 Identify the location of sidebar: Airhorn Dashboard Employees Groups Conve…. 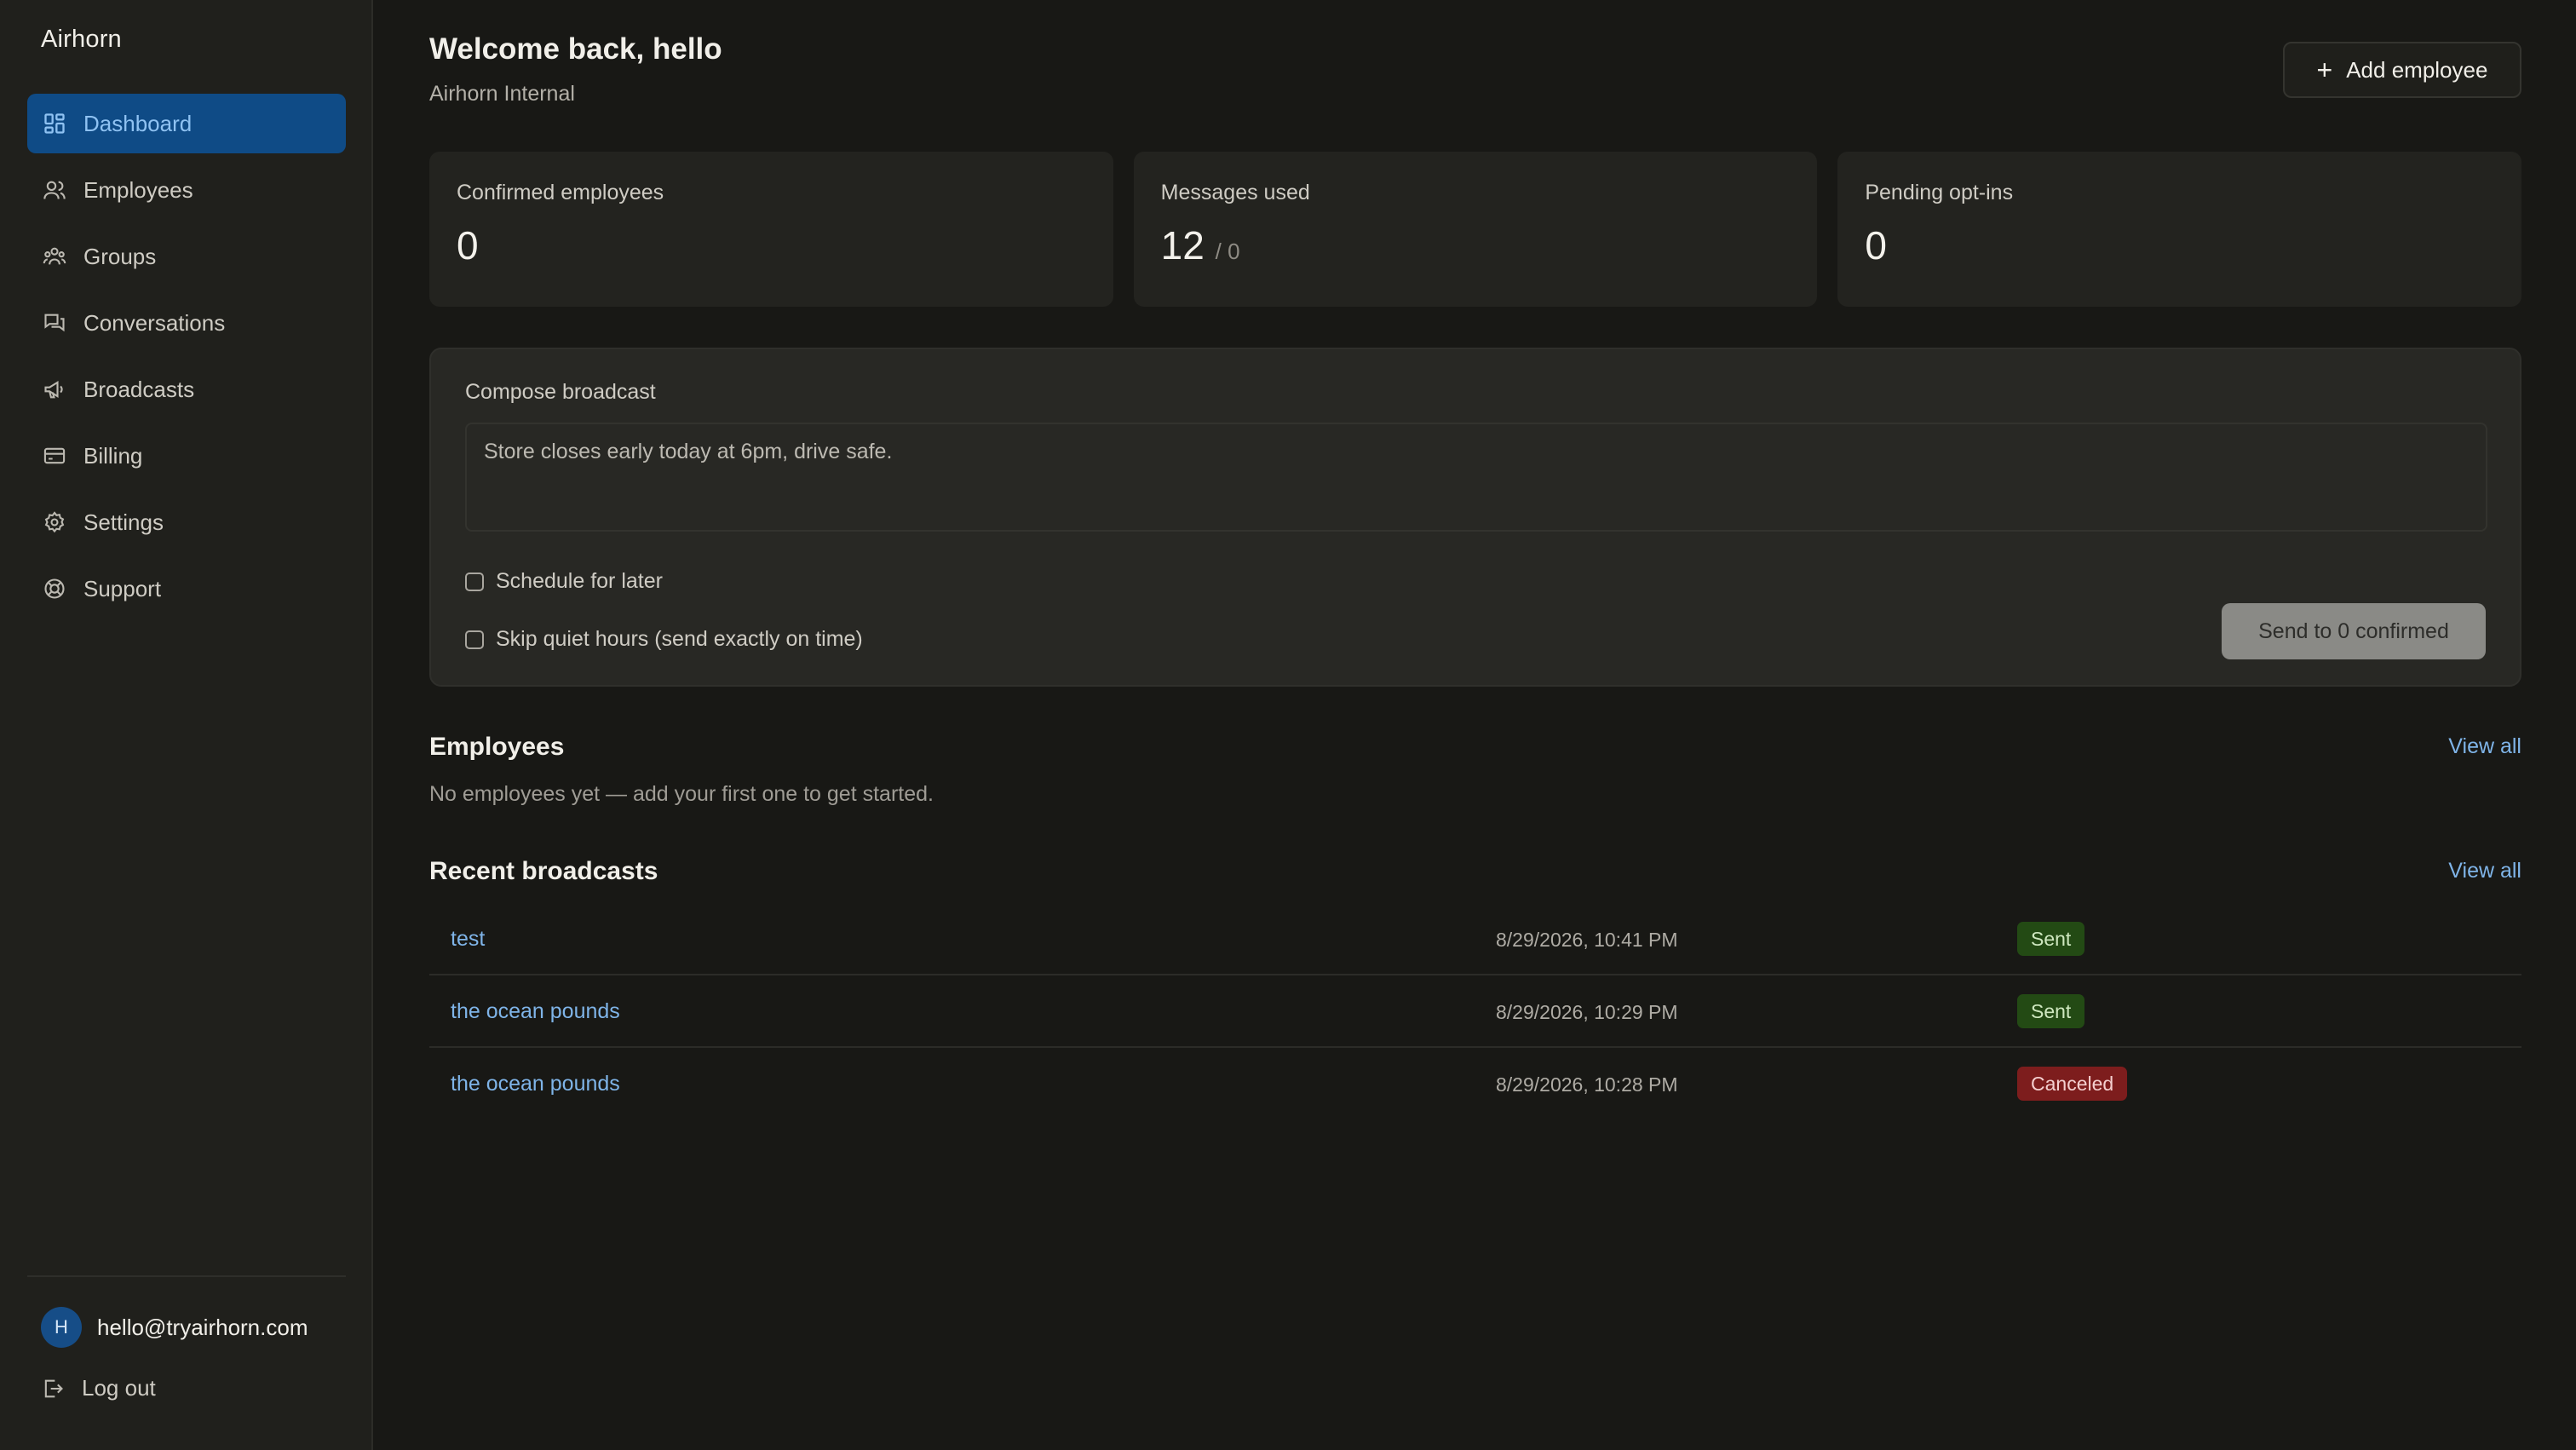
(187, 725).